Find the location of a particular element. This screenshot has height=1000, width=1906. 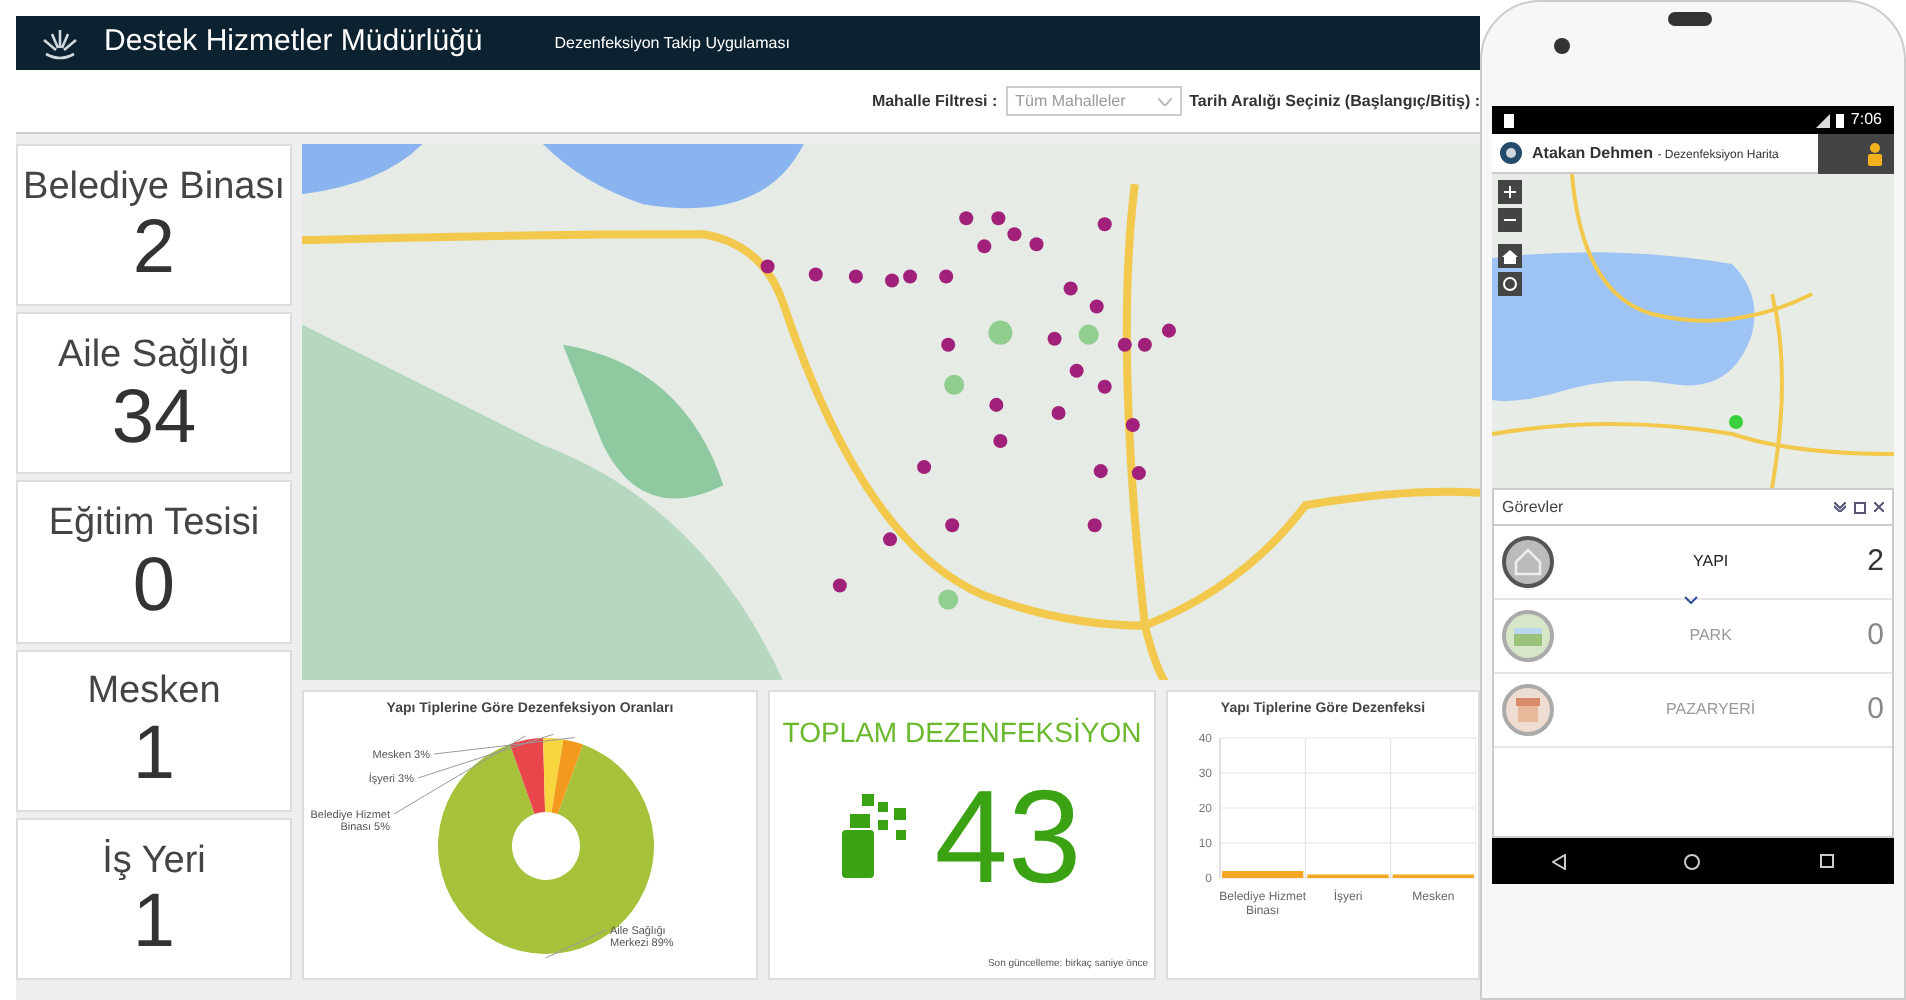

task-row: PARK 0 is located at coordinates (1693, 637).